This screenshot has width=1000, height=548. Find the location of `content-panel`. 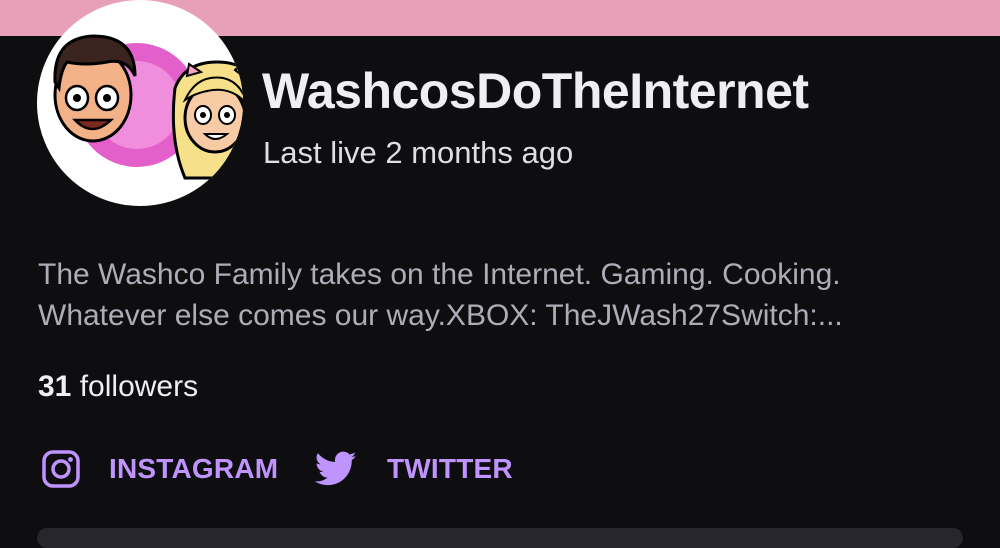

content-panel is located at coordinates (500, 538).